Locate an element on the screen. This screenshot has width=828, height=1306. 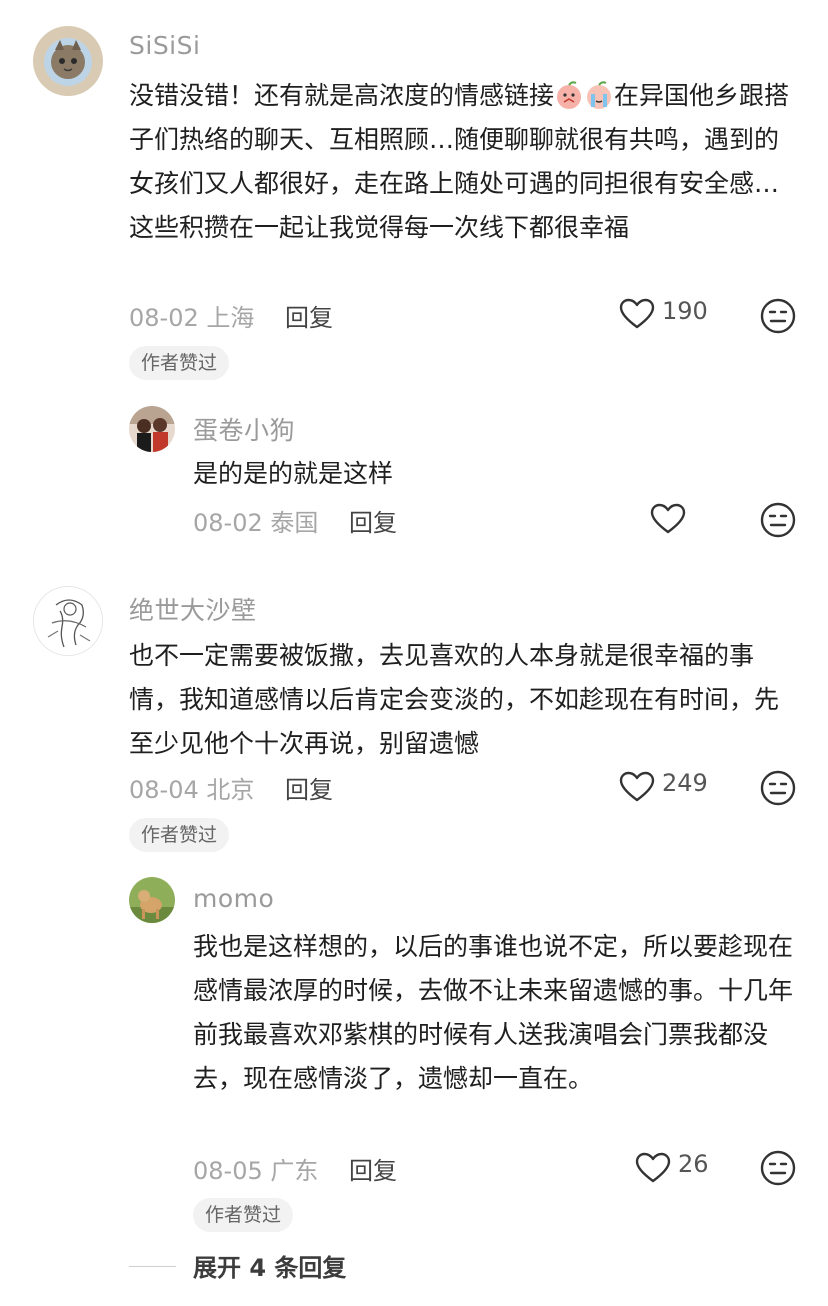
avatar-momo is located at coordinates (152, 900).